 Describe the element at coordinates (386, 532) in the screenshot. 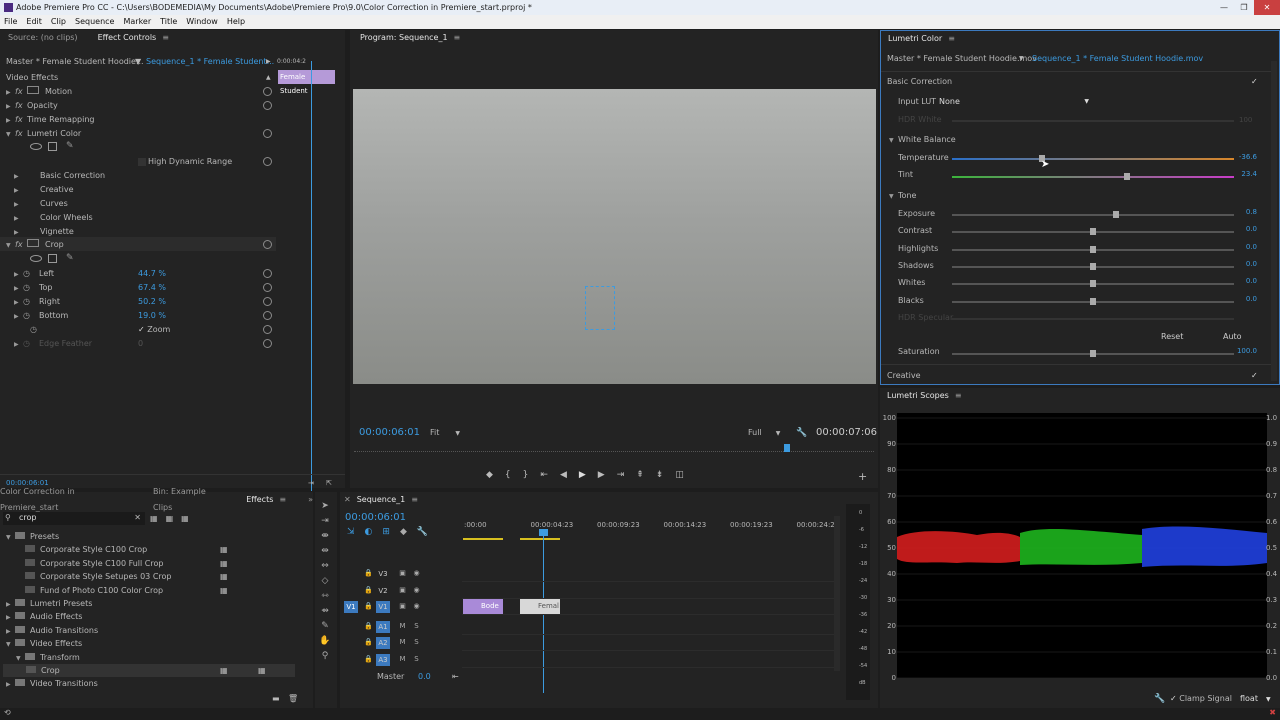

I see `linked-selection-icon: ⊞` at that location.